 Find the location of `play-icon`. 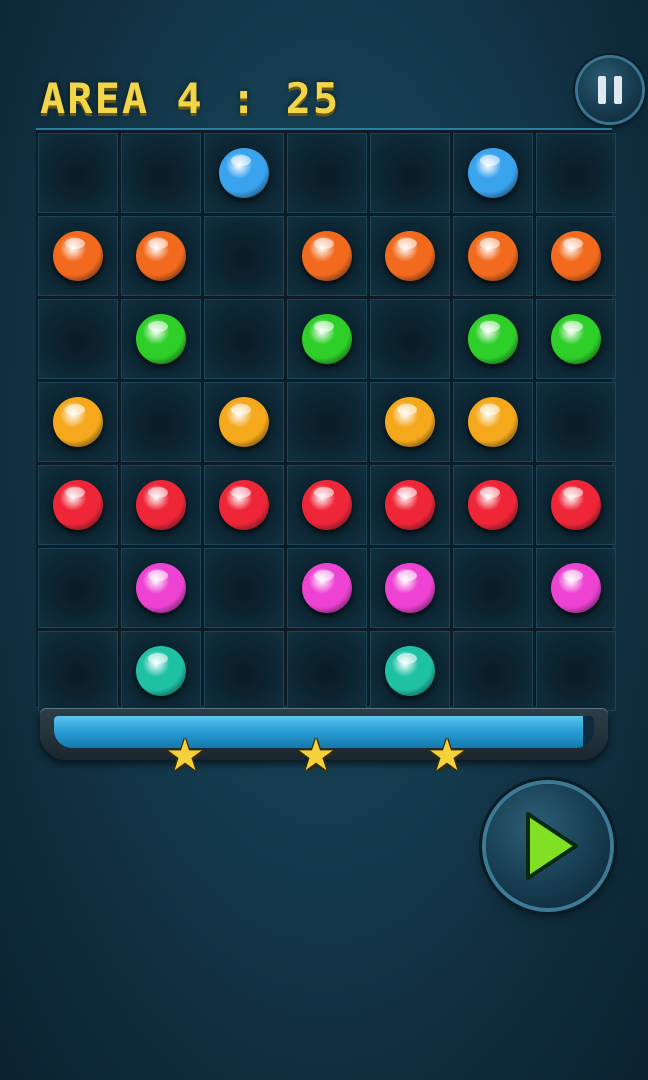

play-icon is located at coordinates (552, 846).